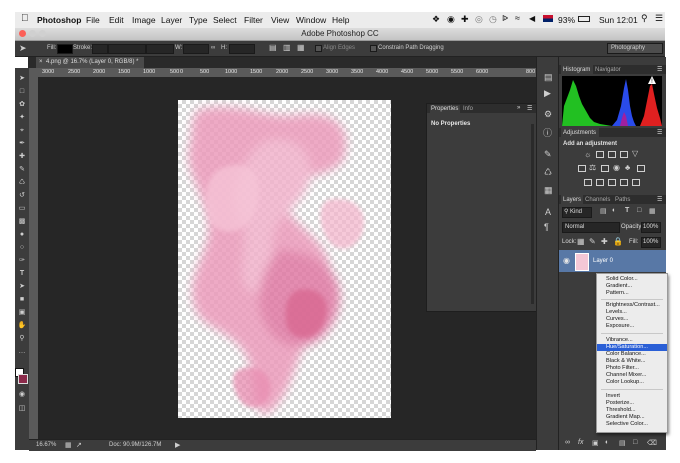 The height and width of the screenshot is (463, 680). I want to click on status-menu-icon: ▶, so click(177, 445).